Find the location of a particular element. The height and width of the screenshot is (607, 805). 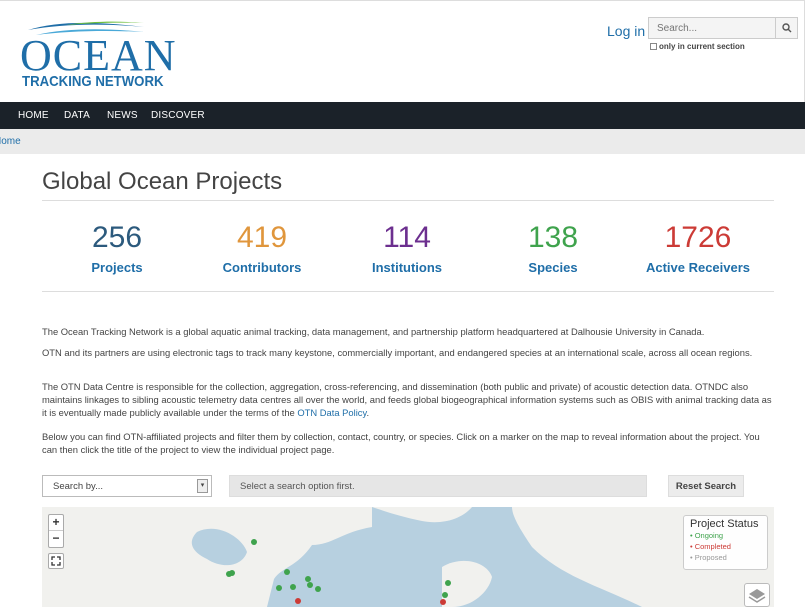

stat-value: 419 is located at coordinates (262, 237).